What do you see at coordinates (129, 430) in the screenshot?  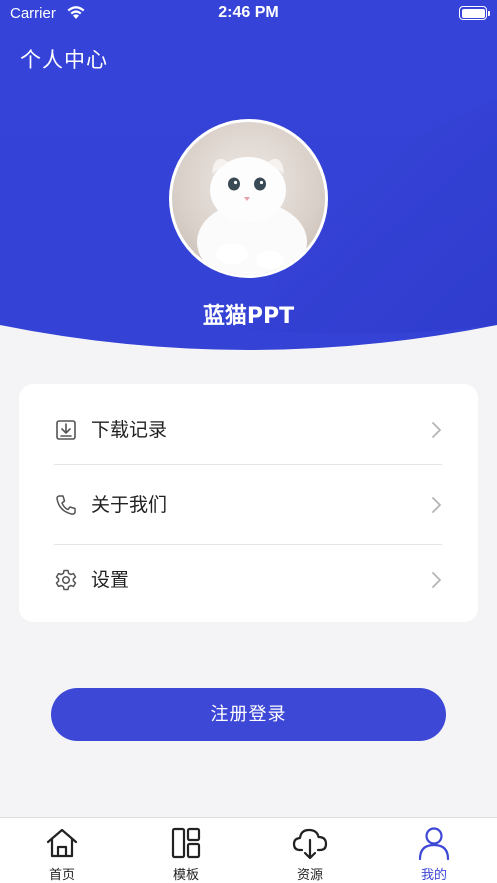 I see `menu-item-label: 下载记录` at bounding box center [129, 430].